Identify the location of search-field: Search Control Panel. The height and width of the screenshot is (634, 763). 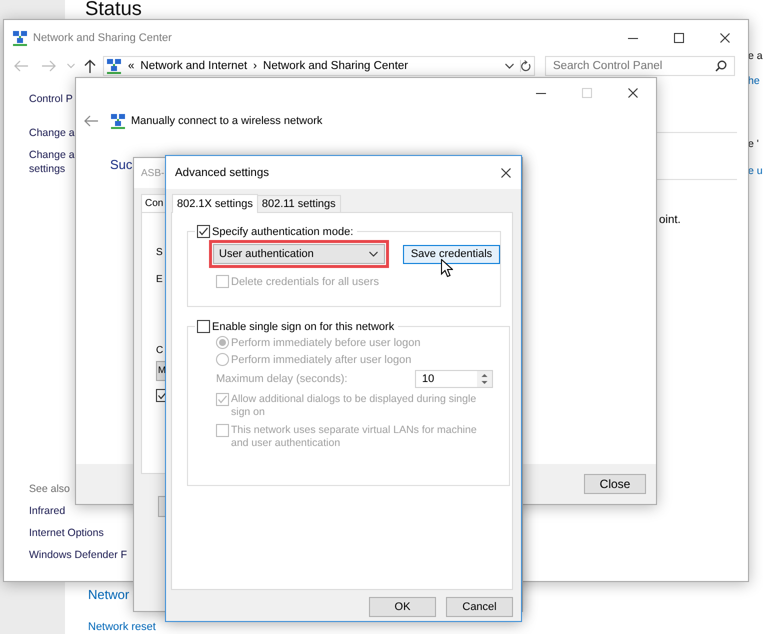
(640, 66).